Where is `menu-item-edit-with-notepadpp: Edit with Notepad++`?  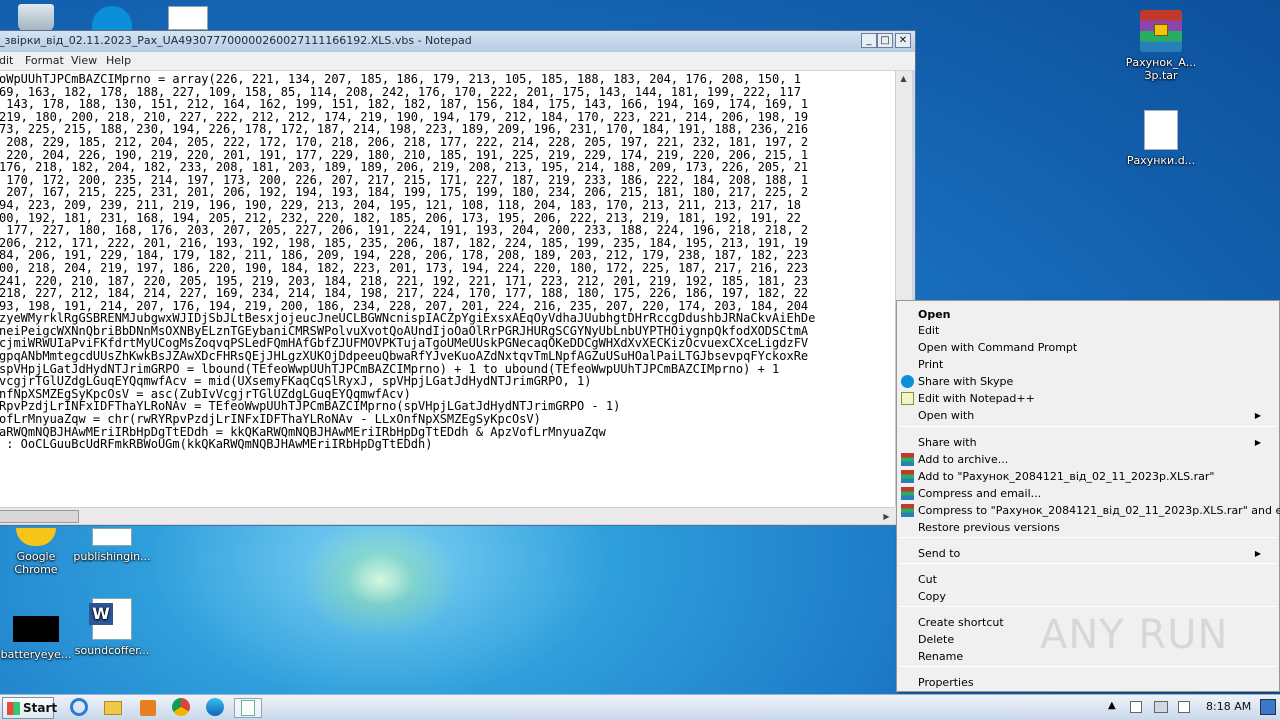 menu-item-edit-with-notepadpp: Edit with Notepad++ is located at coordinates (1093, 398).